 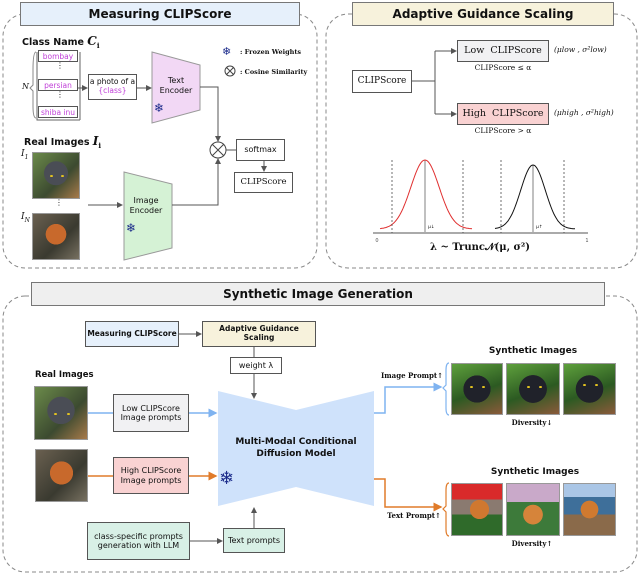 I want to click on image-encoder-label: Image Encoder, so click(x=146, y=205).